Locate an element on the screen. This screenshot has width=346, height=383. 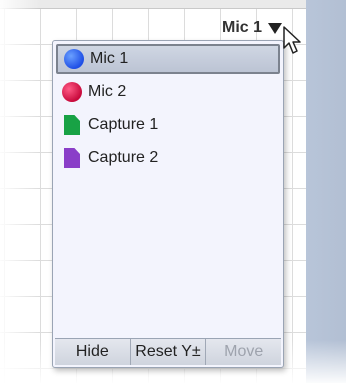
track-selector: Mic 1 is located at coordinates (252, 28).